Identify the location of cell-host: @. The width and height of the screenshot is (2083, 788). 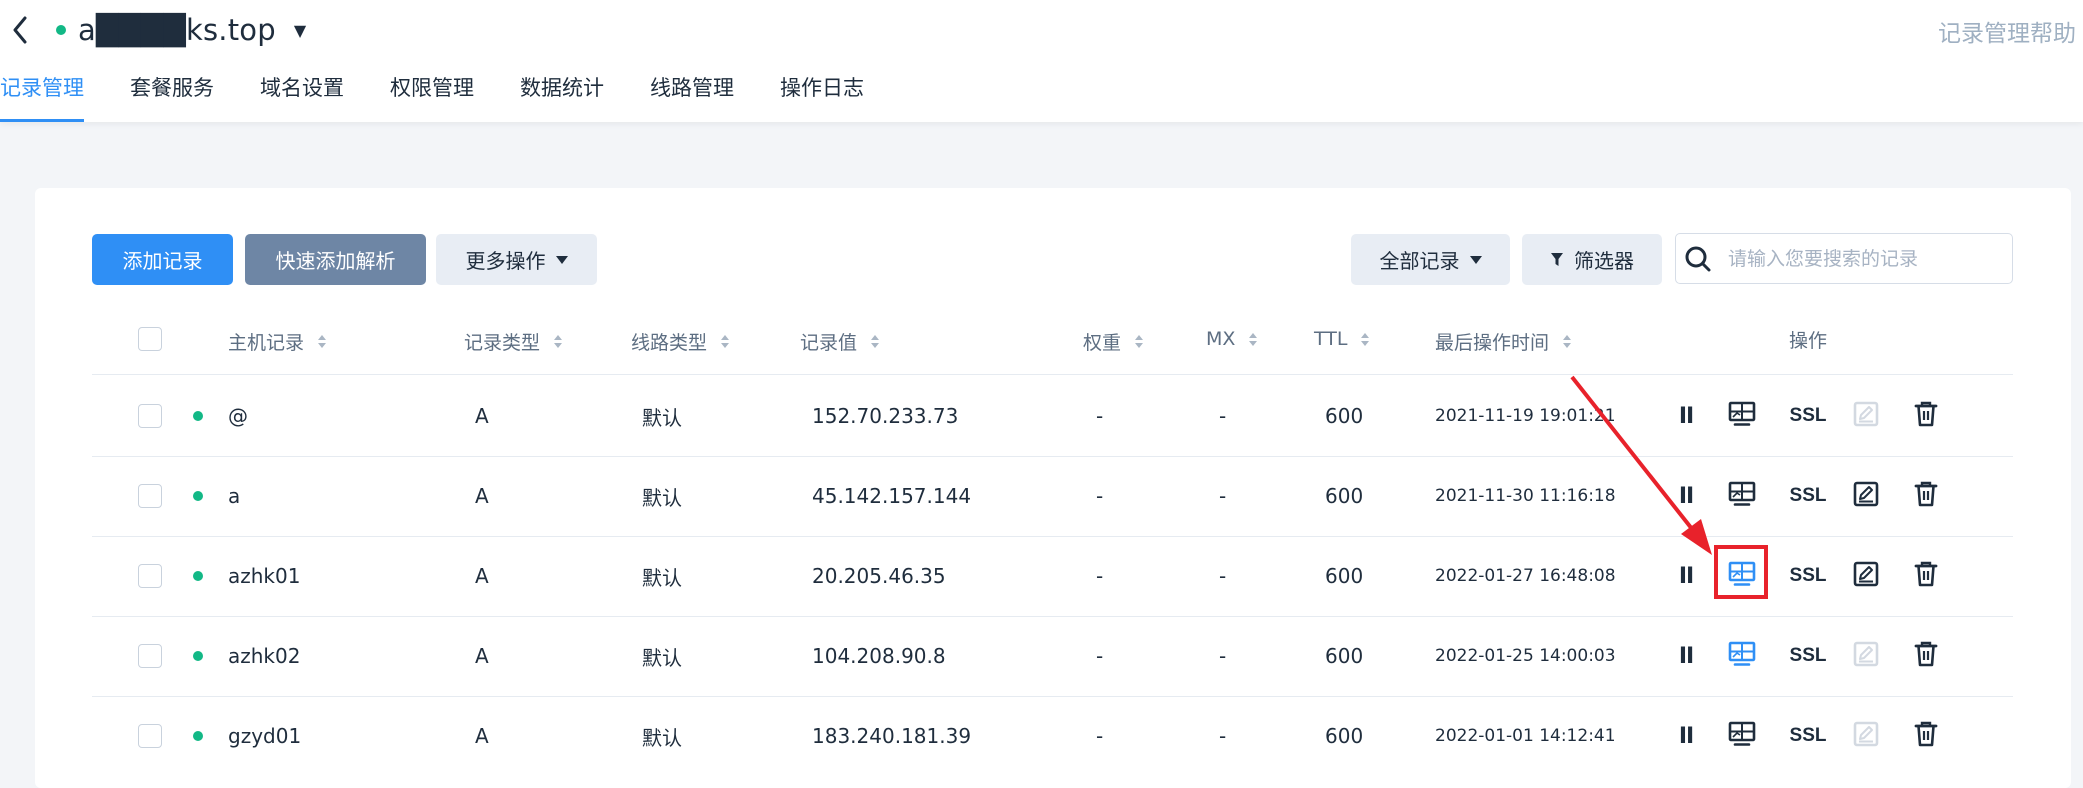
(238, 416).